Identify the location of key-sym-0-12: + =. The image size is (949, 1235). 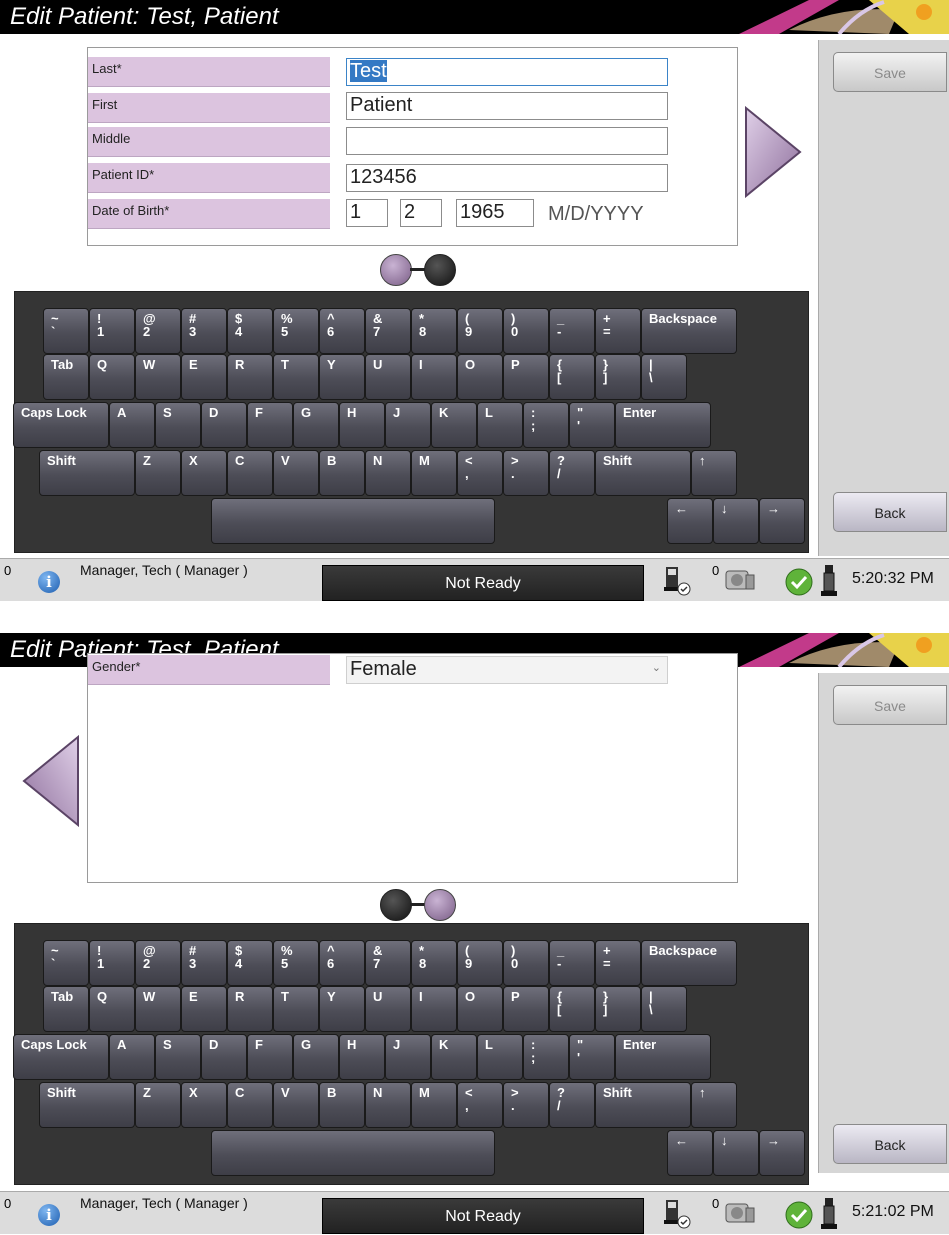
(618, 331).